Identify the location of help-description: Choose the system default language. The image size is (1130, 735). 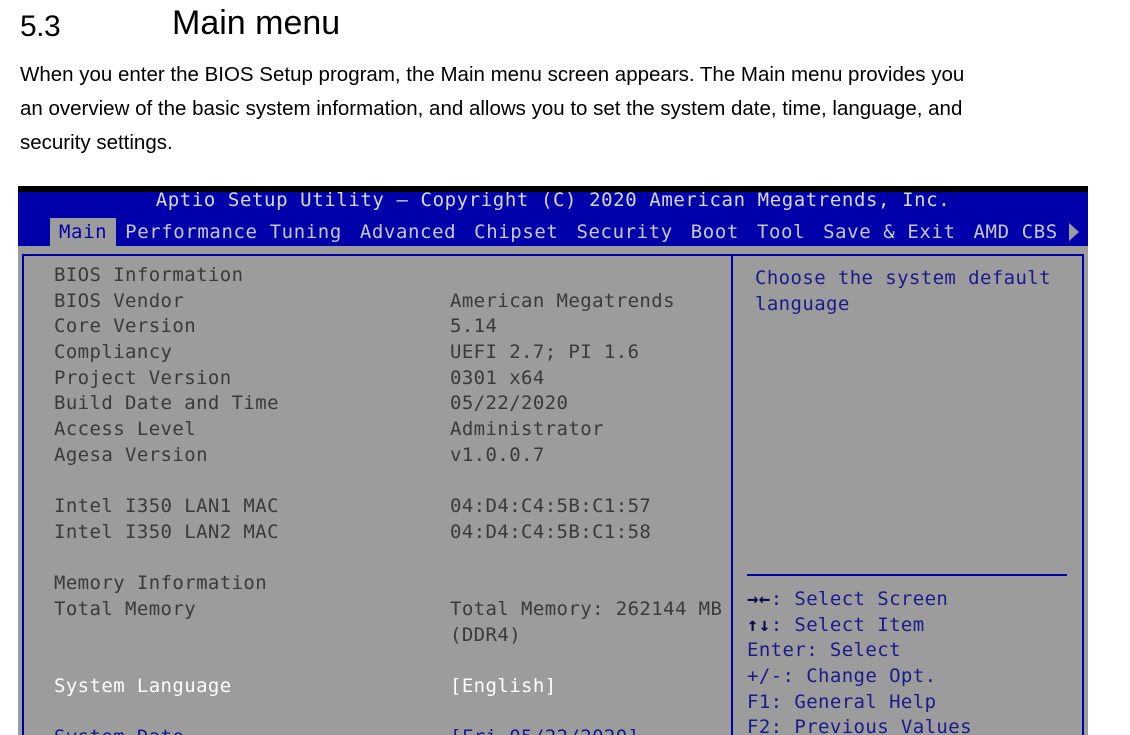
(903, 291).